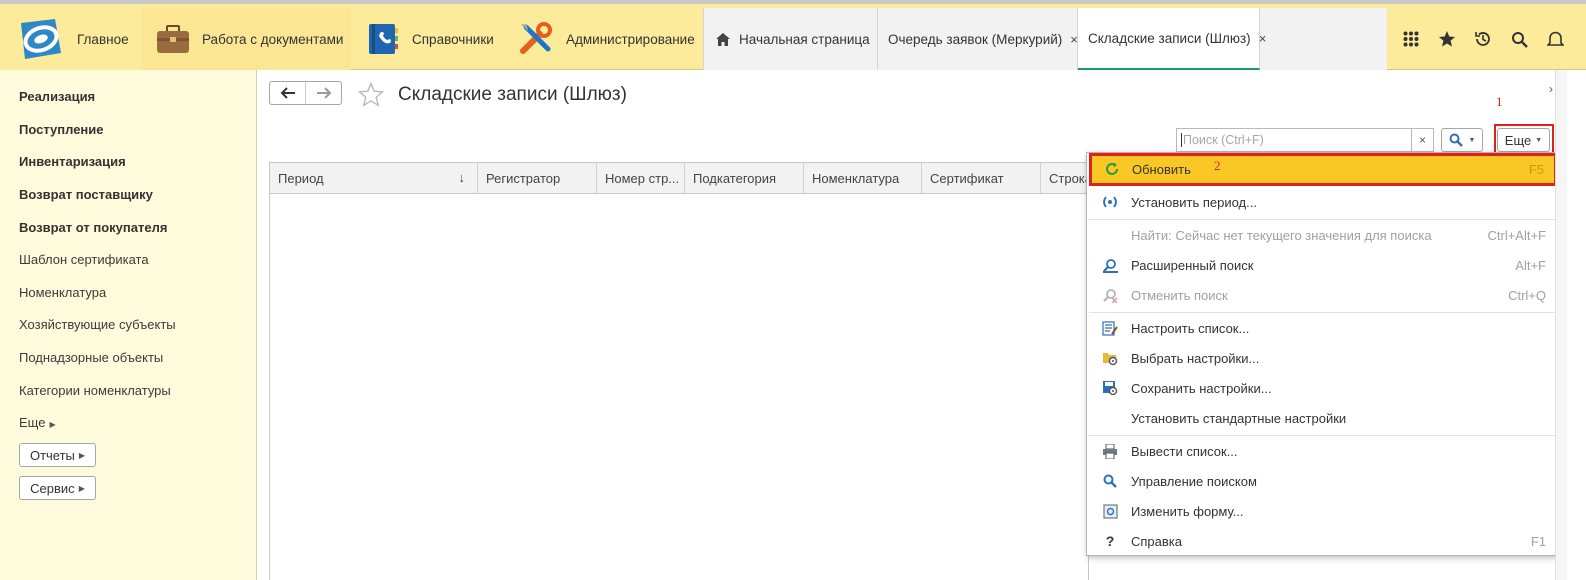 The height and width of the screenshot is (580, 1586). What do you see at coordinates (978, 39) in the screenshot?
I see `tab-mercury-queue: Очередь заявок (Меркурий) ×` at bounding box center [978, 39].